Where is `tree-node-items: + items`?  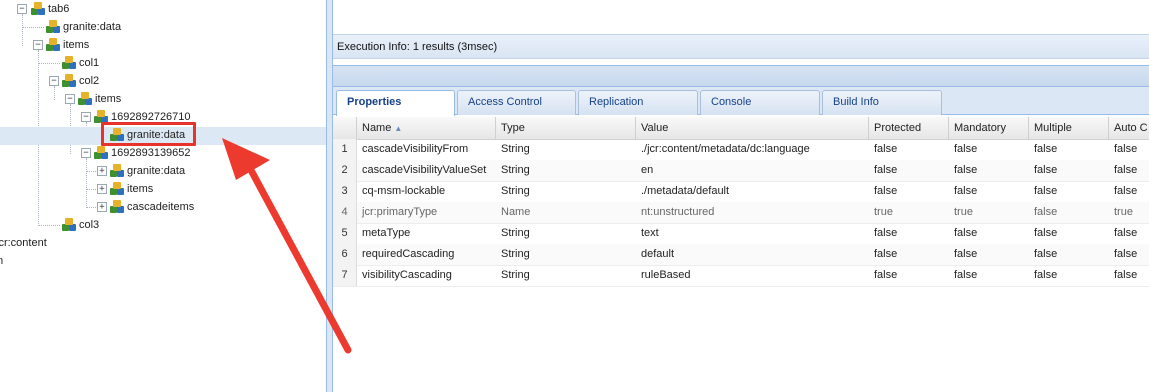 tree-node-items: + items is located at coordinates (110, 189).